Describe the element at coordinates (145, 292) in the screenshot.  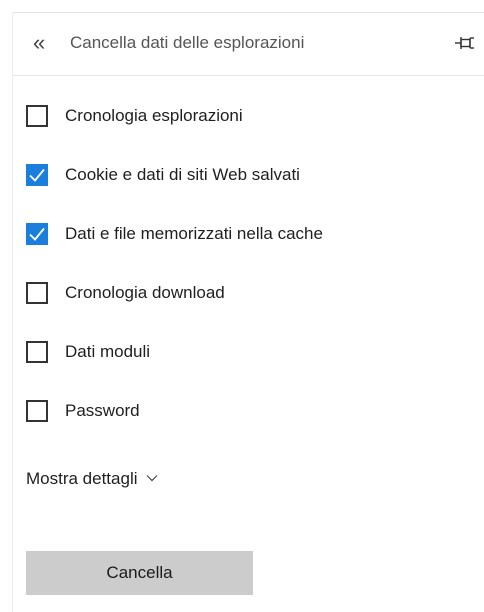
I see `checkbox-label: Cronologia download` at that location.